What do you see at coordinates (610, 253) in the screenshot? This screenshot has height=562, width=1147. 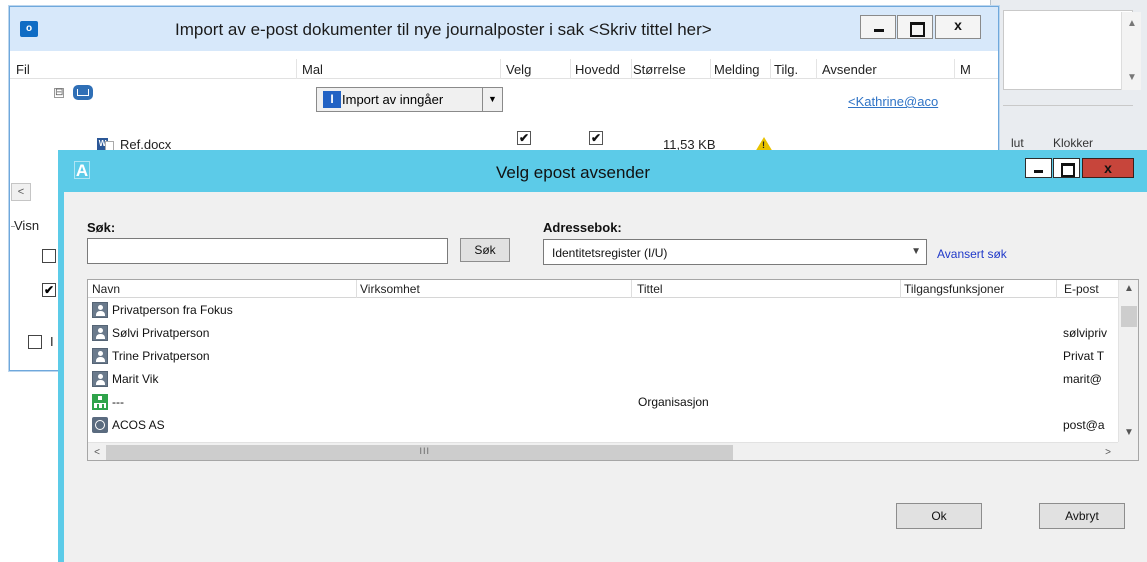 I see `address-book-value: Identitetsregister (I/U)` at bounding box center [610, 253].